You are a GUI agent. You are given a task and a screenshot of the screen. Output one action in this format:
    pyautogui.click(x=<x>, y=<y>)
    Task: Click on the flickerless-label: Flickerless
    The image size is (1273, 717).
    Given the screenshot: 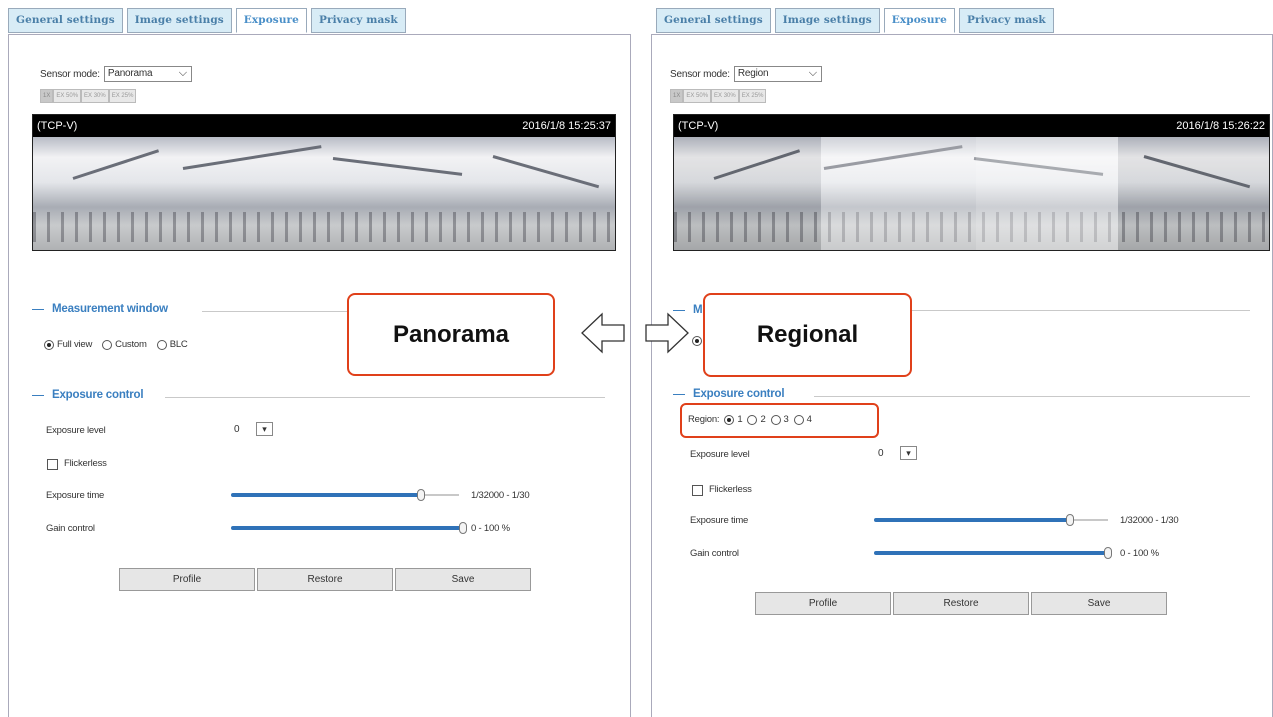 What is the action you would take?
    pyautogui.click(x=85, y=463)
    